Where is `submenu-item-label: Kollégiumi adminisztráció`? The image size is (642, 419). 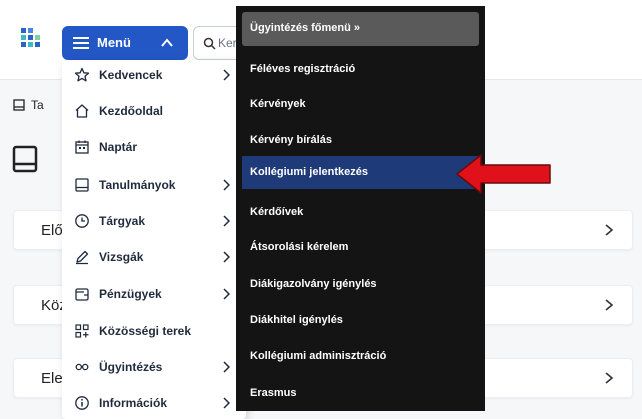 submenu-item-label: Kollégiumi adminisztráció is located at coordinates (318, 356).